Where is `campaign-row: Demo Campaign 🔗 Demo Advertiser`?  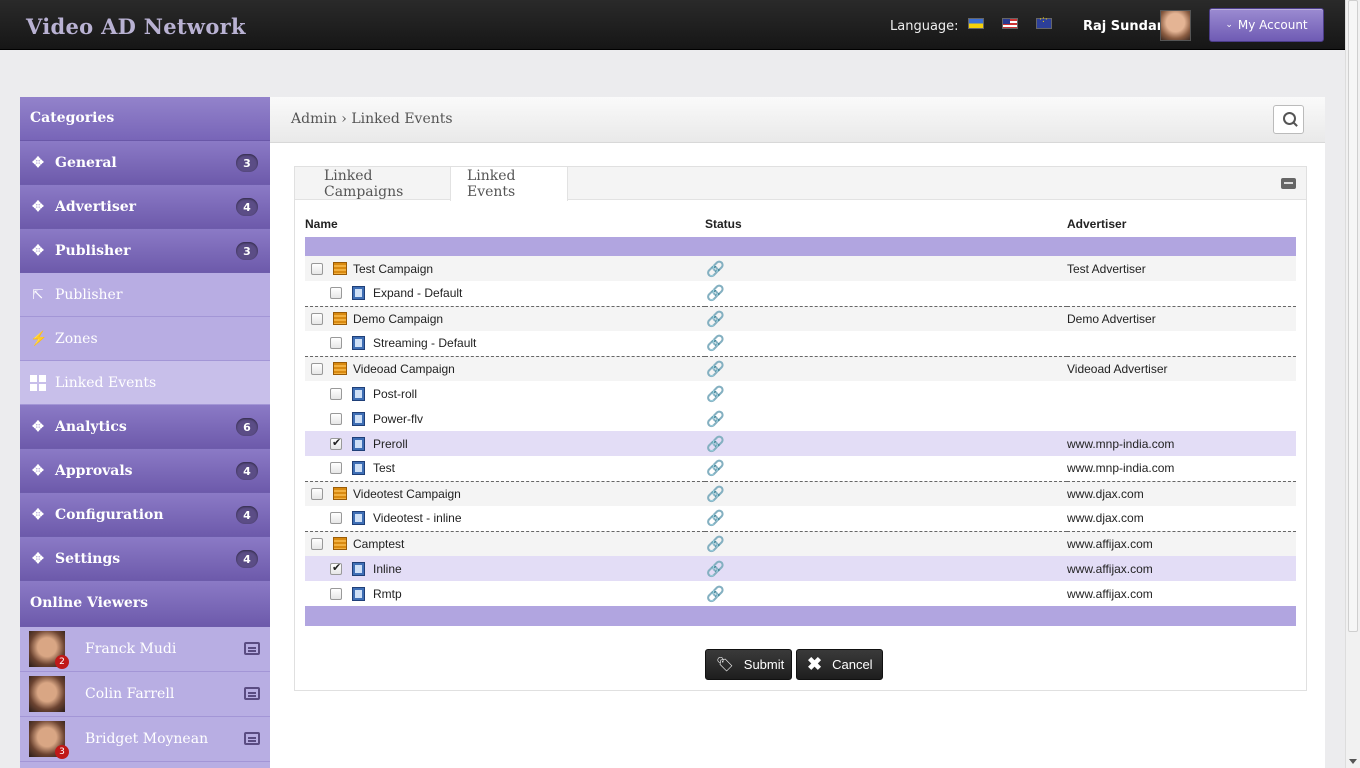 campaign-row: Demo Campaign 🔗 Demo Advertiser is located at coordinates (800, 318).